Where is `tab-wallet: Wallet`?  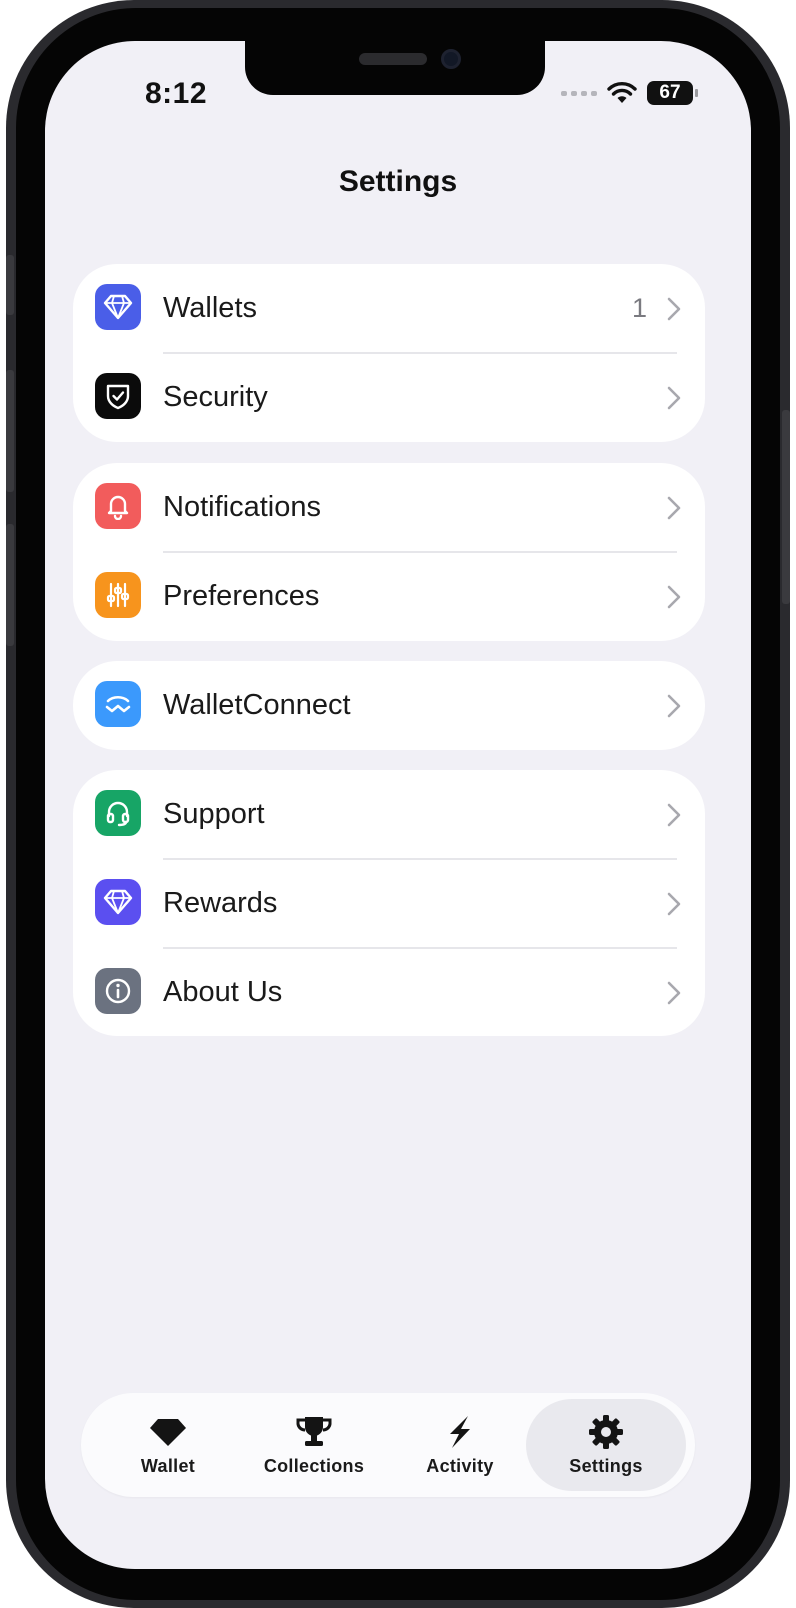
tab-wallet: Wallet is located at coordinates (168, 1445).